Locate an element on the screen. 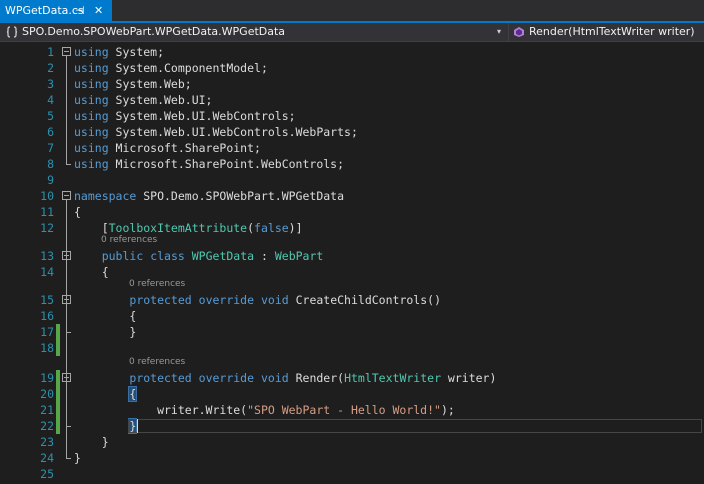 The image size is (704, 484). member-dropdown: Render(HtmlTextWriter writer) is located at coordinates (606, 32).